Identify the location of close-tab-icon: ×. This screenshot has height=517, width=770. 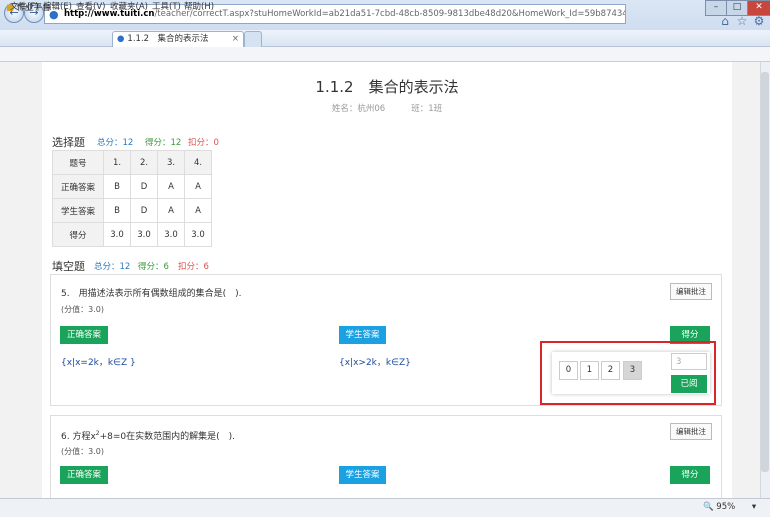
(235, 39).